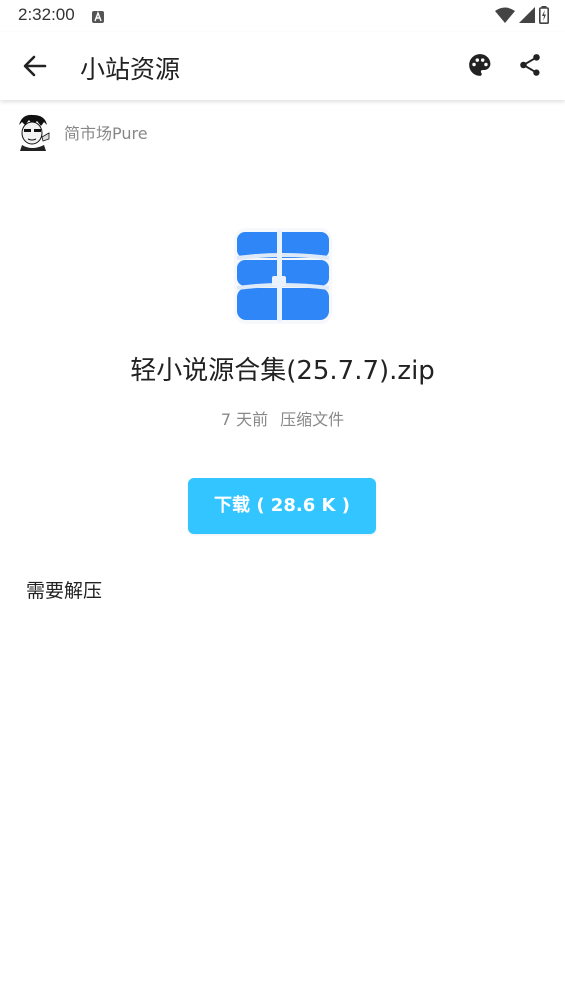 Image resolution: width=565 pixels, height=1004 pixels. I want to click on arrow-left-icon, so click(35, 66).